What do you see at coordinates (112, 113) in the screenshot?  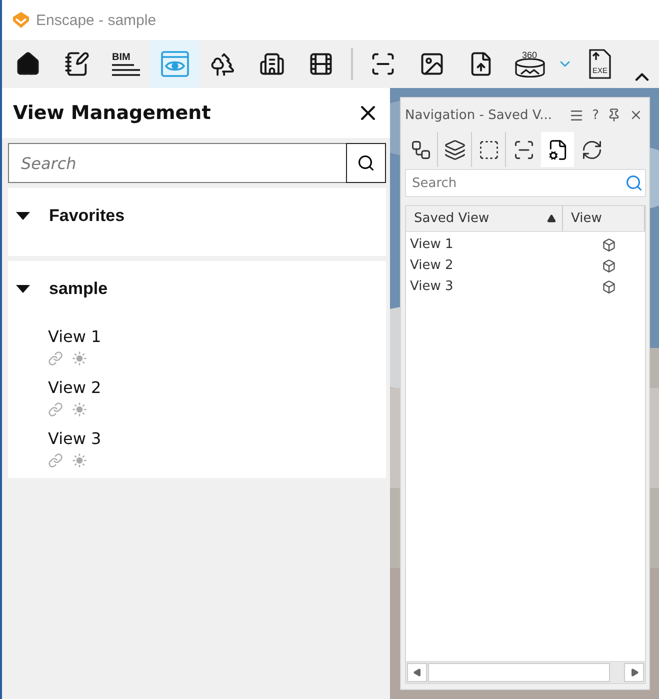 I see `panel-title: View Management` at bounding box center [112, 113].